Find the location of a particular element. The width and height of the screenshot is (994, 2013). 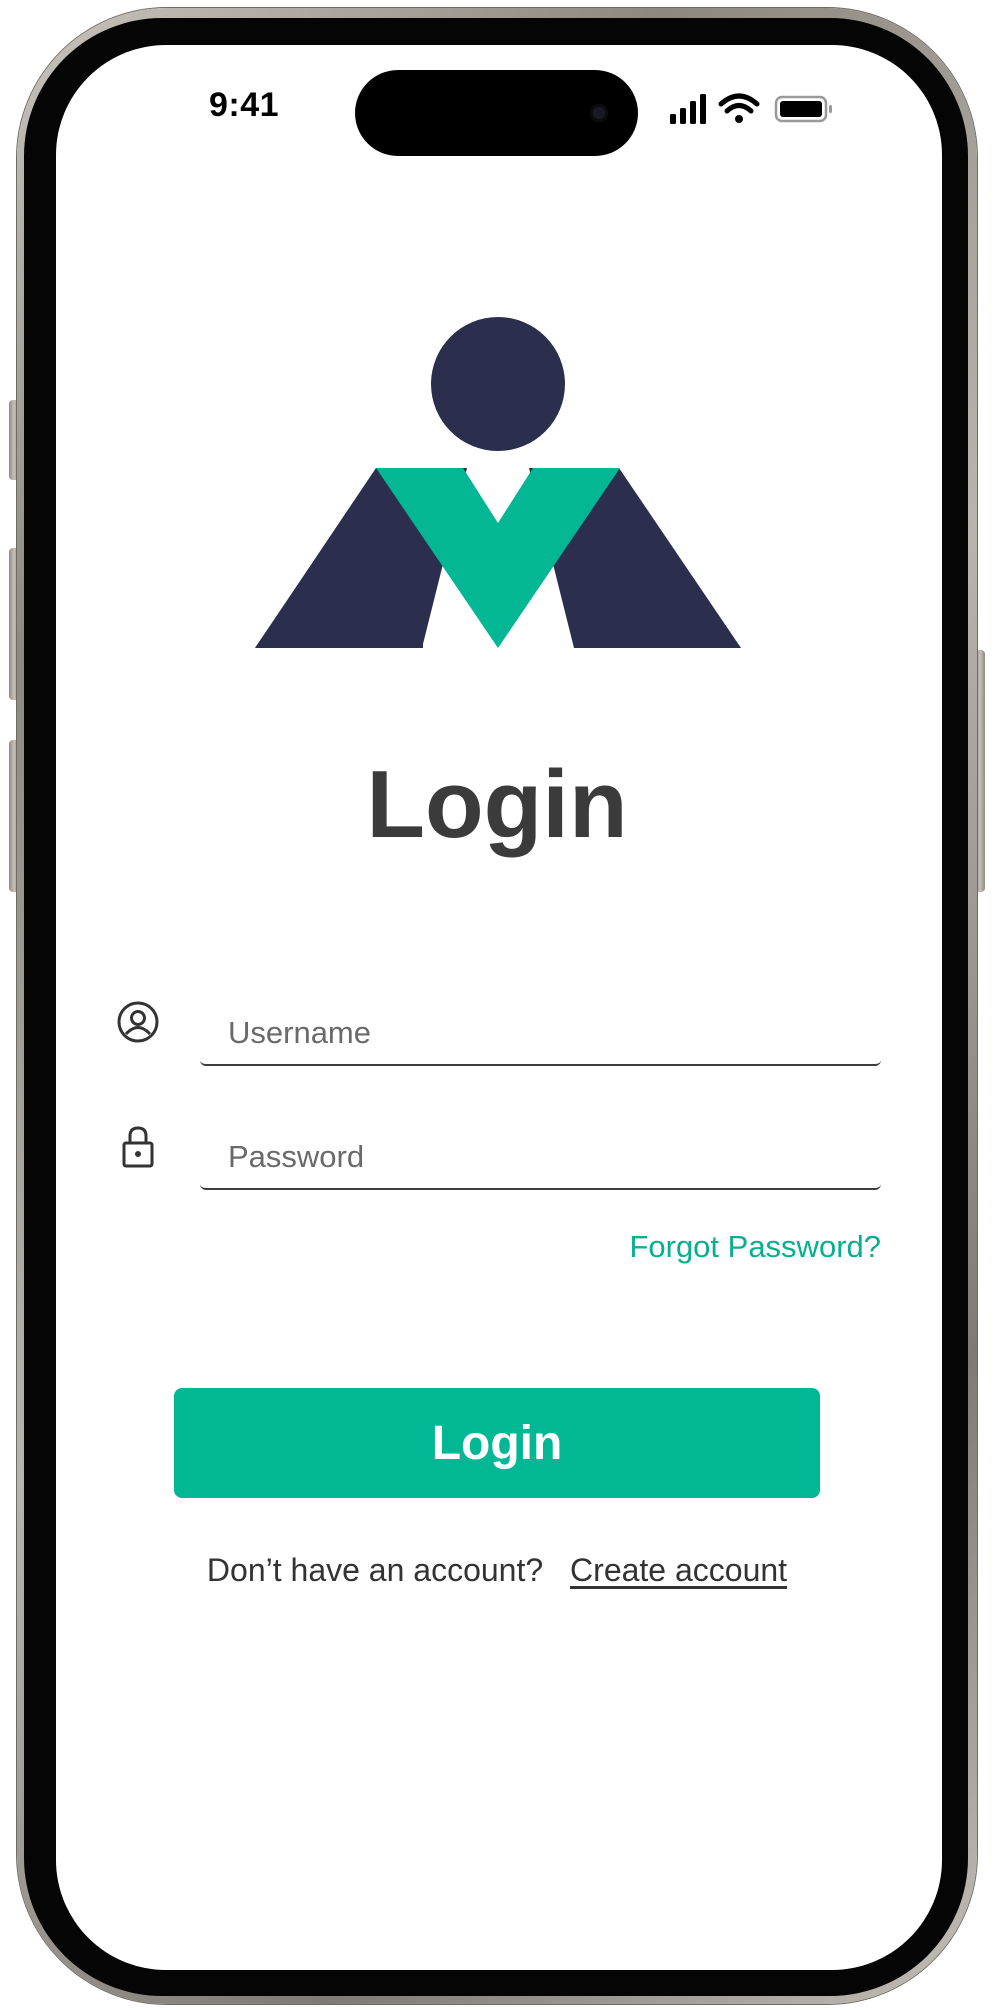

username-input is located at coordinates (540, 1034).